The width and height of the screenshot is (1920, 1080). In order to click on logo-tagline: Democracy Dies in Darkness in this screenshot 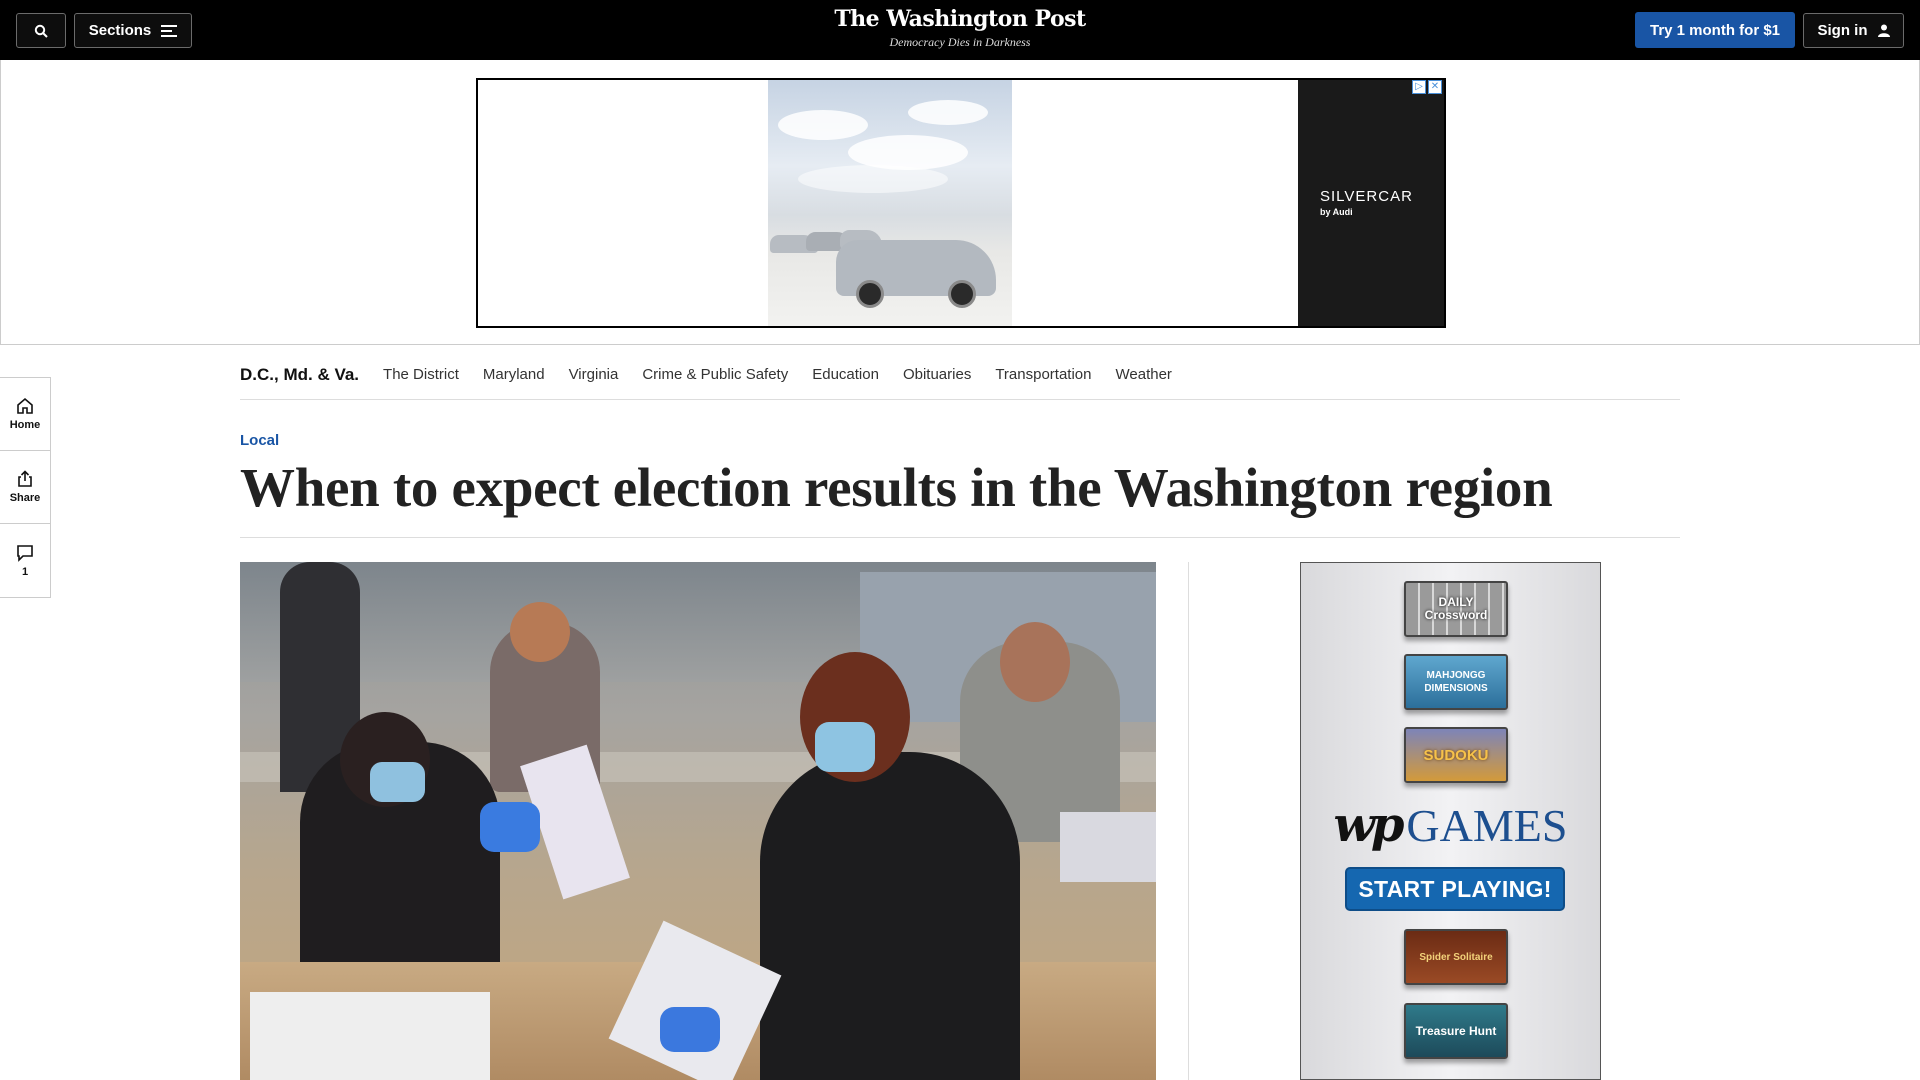, I will do `click(960, 42)`.